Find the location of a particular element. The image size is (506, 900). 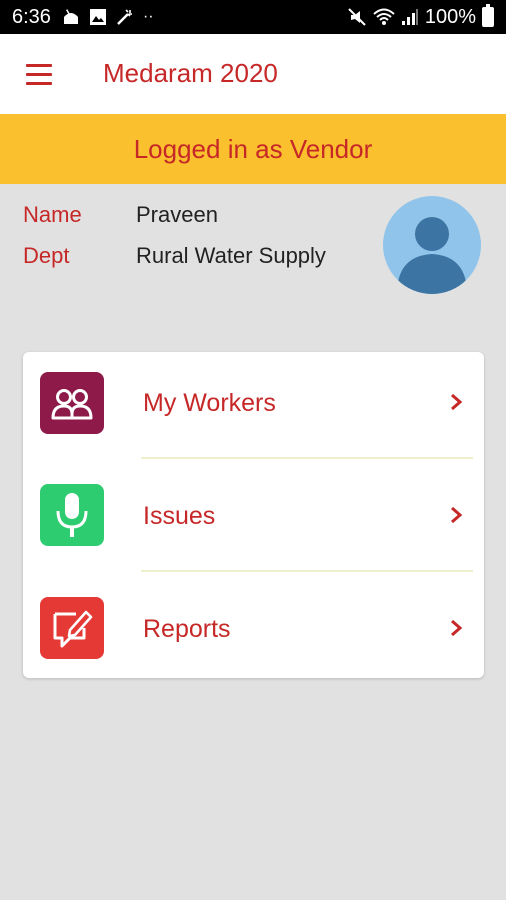

microphone-icon is located at coordinates (72, 515).